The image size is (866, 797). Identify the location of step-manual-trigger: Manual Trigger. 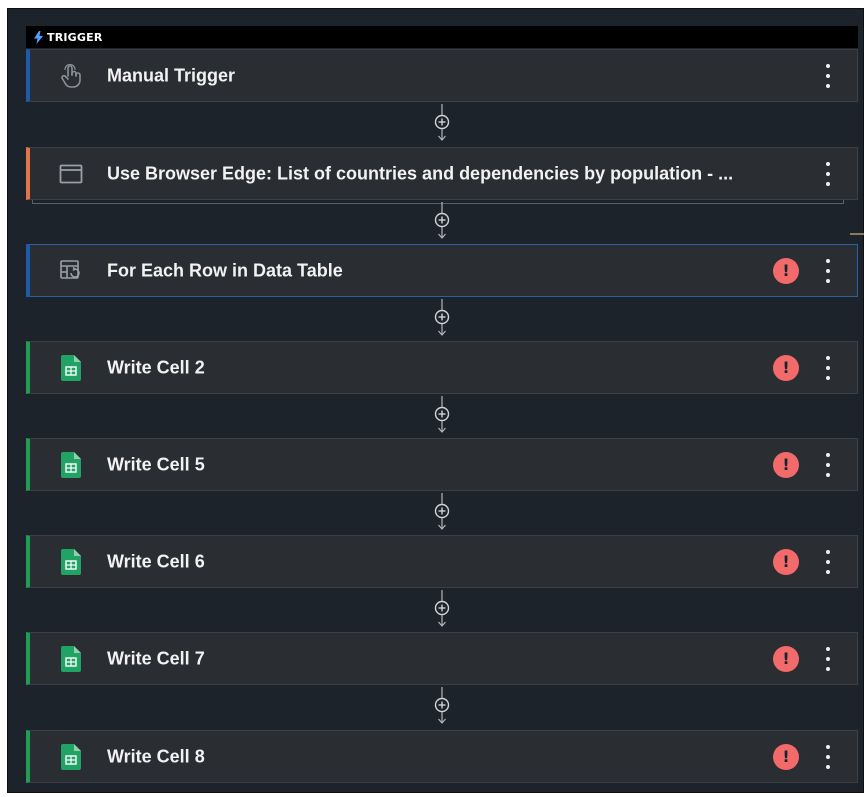
(442, 75).